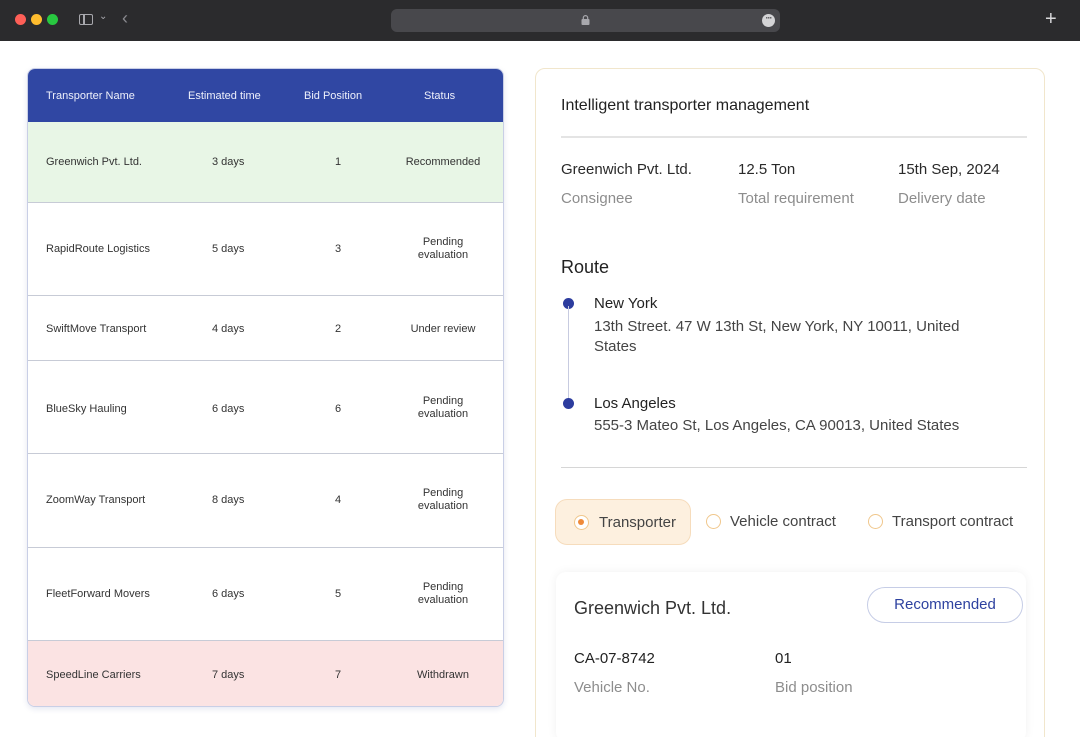 This screenshot has height=737, width=1080. What do you see at coordinates (98, 249) in the screenshot?
I see `cell-transporter-name: RapidRoute Logistics` at bounding box center [98, 249].